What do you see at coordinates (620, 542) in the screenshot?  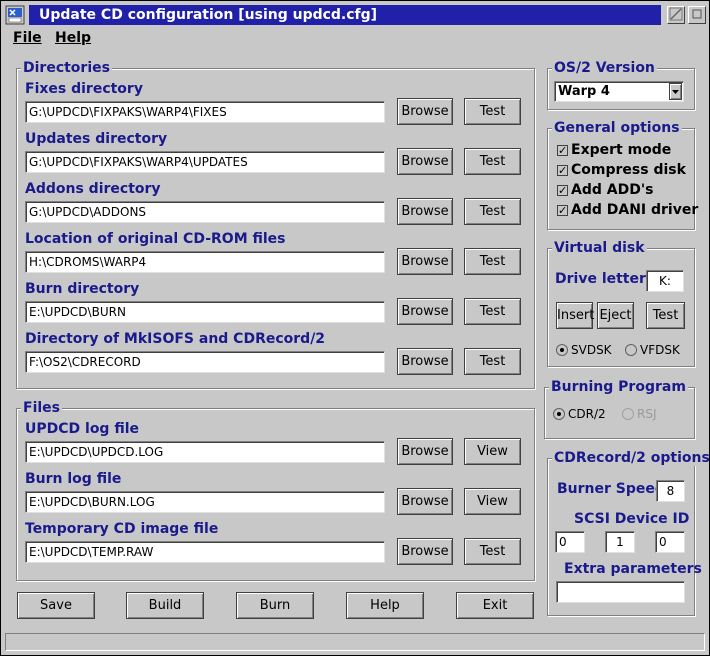 I see `scsi-target-input: 1` at bounding box center [620, 542].